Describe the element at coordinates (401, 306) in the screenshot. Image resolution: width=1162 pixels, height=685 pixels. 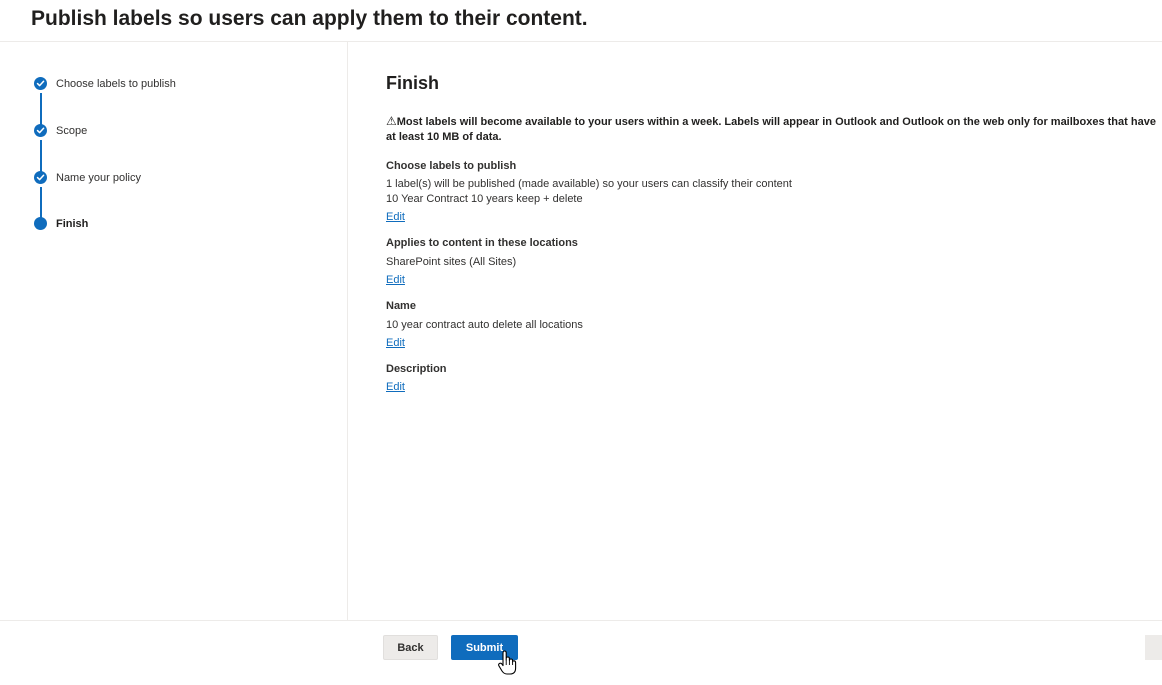
I see `name-heading: Name` at that location.